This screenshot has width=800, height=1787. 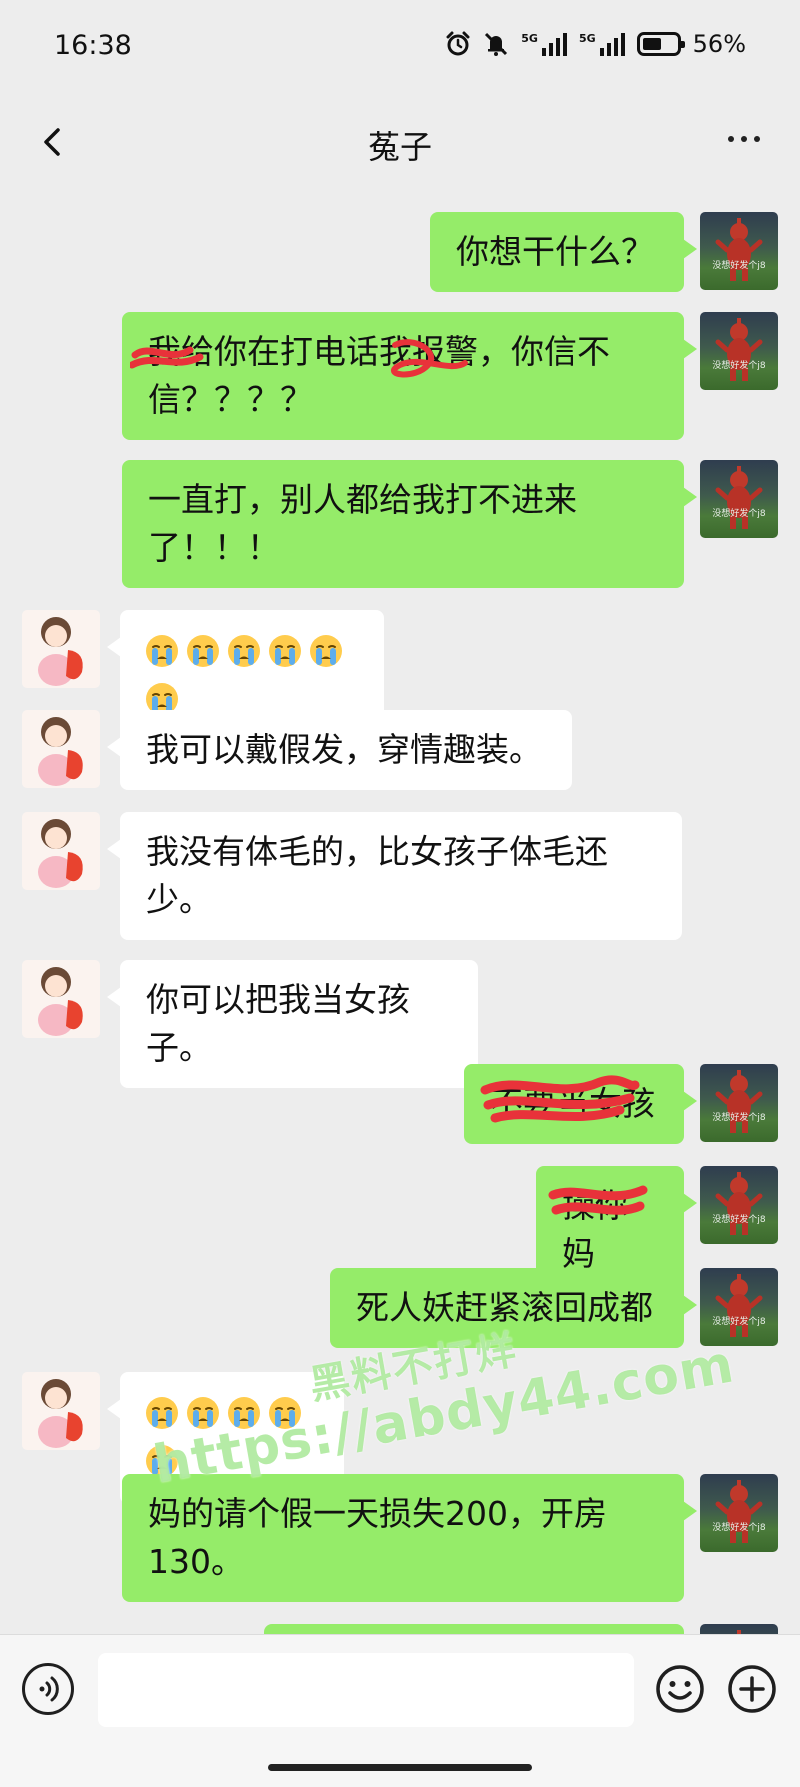 I want to click on plus-circle-icon, so click(x=752, y=1689).